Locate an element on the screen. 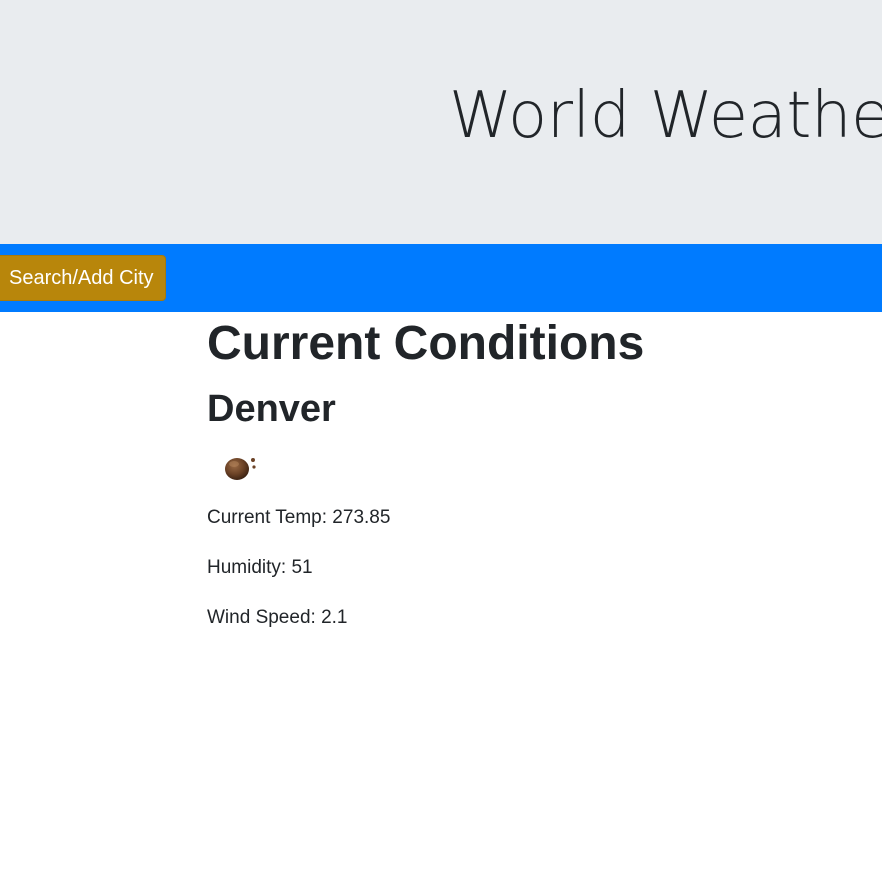  city-name: Denver is located at coordinates (271, 409).